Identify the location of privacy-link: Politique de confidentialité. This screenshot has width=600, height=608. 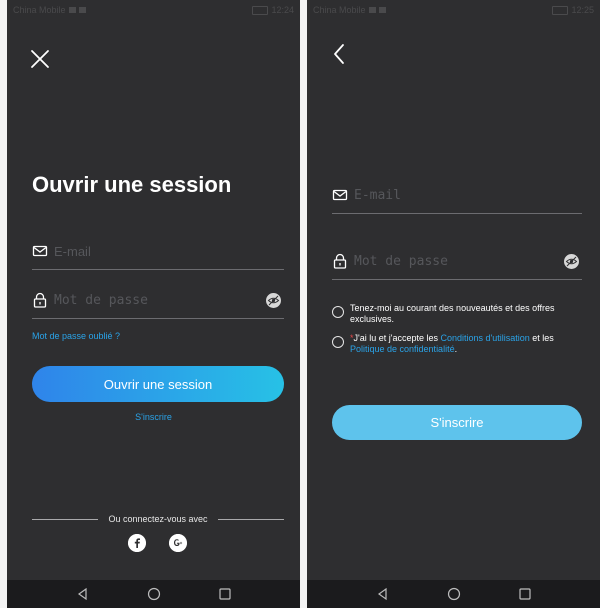
(402, 349).